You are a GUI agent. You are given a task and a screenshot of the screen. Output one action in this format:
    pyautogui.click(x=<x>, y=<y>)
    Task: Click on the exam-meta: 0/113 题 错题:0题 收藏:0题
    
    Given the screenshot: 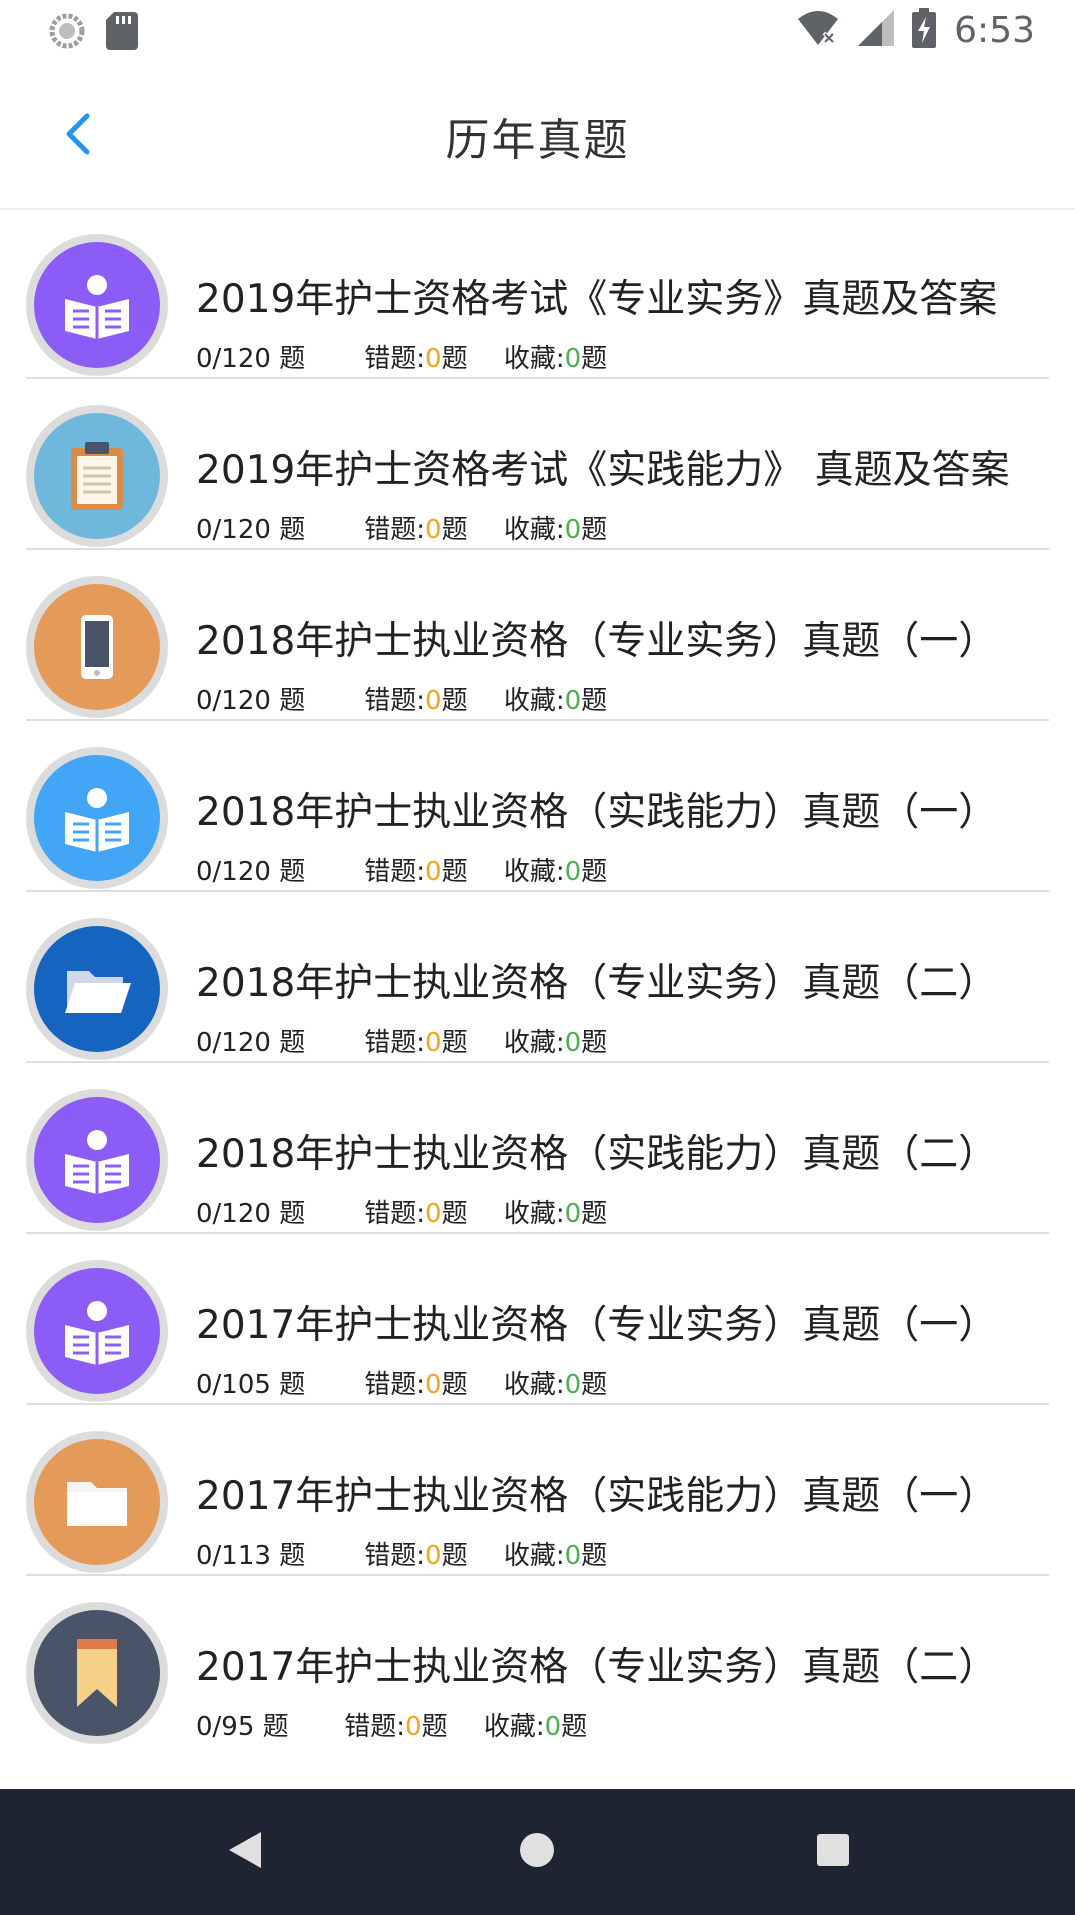 What is the action you would take?
    pyautogui.click(x=401, y=1553)
    